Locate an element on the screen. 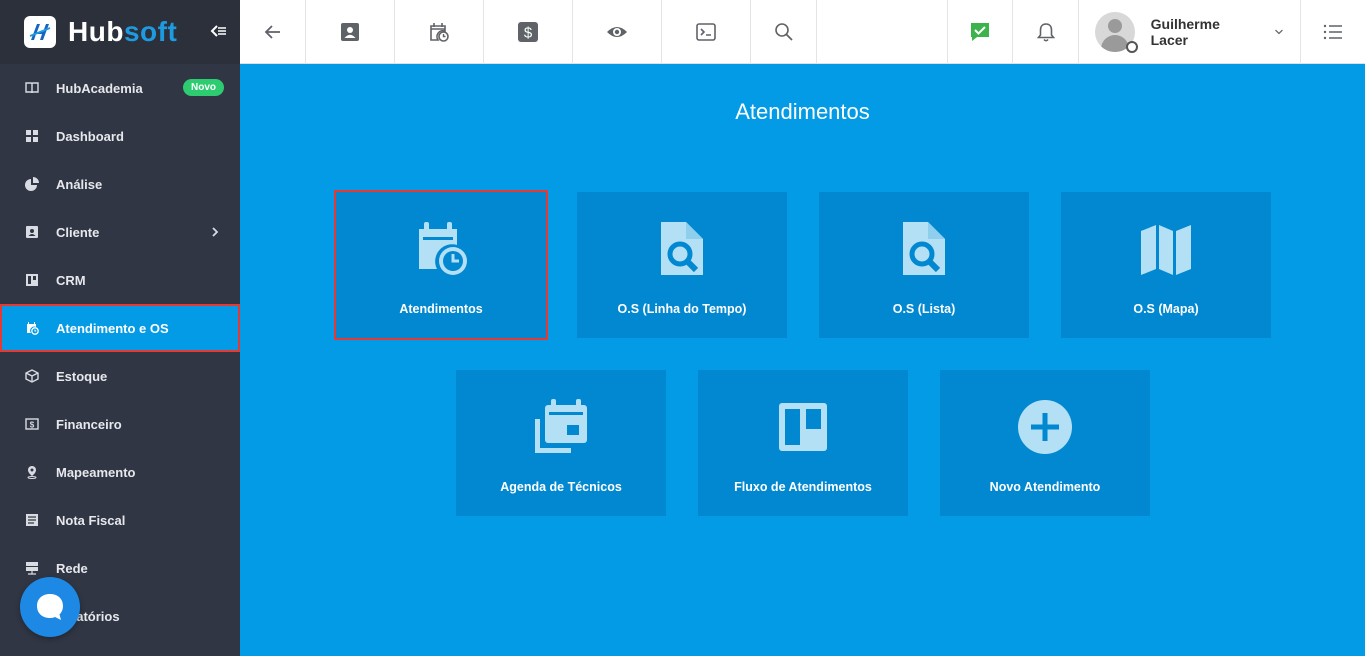  brand-name: Hubsoft is located at coordinates (123, 31).